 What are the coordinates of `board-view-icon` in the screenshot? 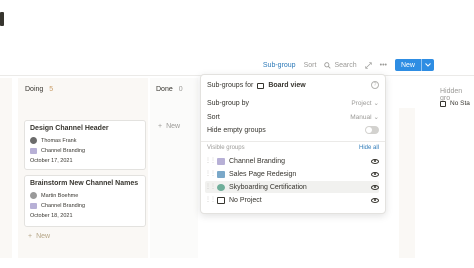 It's located at (261, 85).